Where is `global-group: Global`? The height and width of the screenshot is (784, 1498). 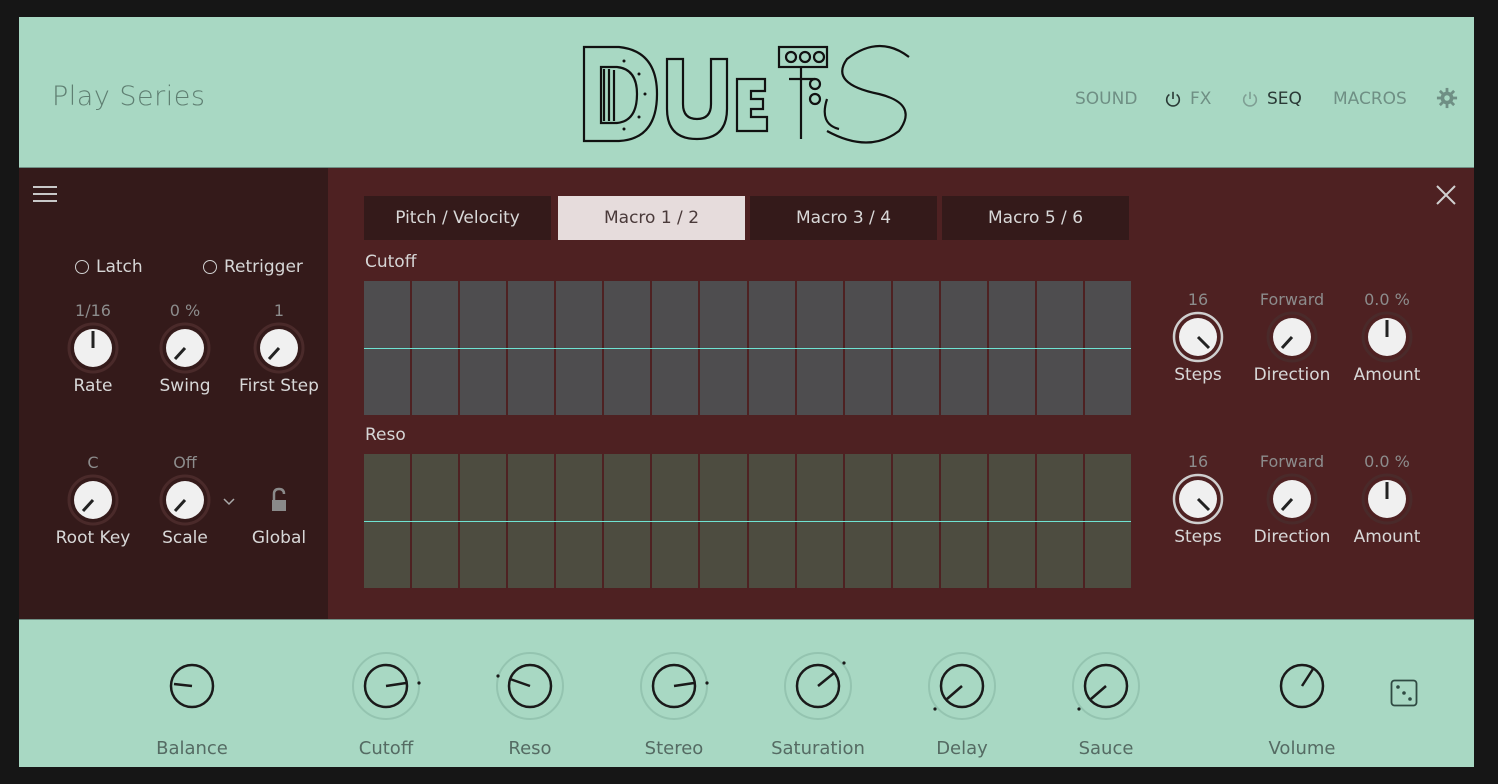
global-group: Global is located at coordinates (279, 501).